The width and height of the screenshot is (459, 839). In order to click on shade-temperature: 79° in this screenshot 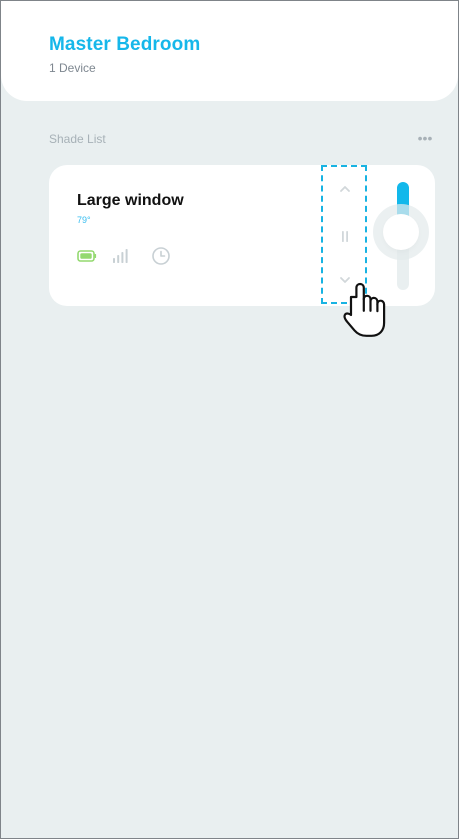, I will do `click(84, 220)`.